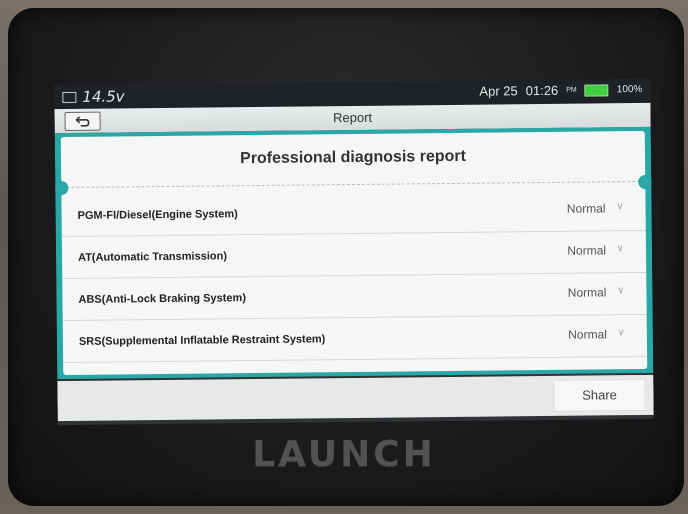  I want to click on status-left: 14.5v, so click(93, 96).